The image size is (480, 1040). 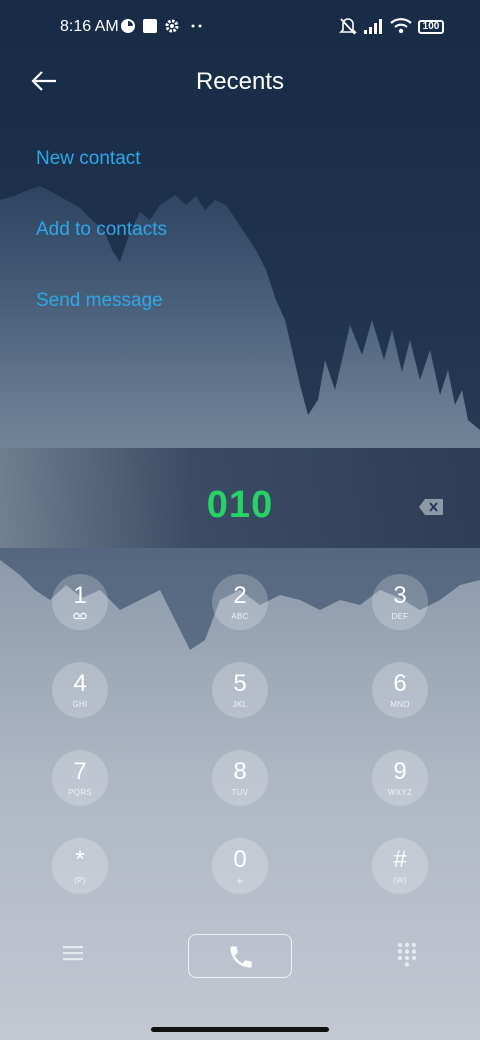 I want to click on backspace-button, so click(x=431, y=507).